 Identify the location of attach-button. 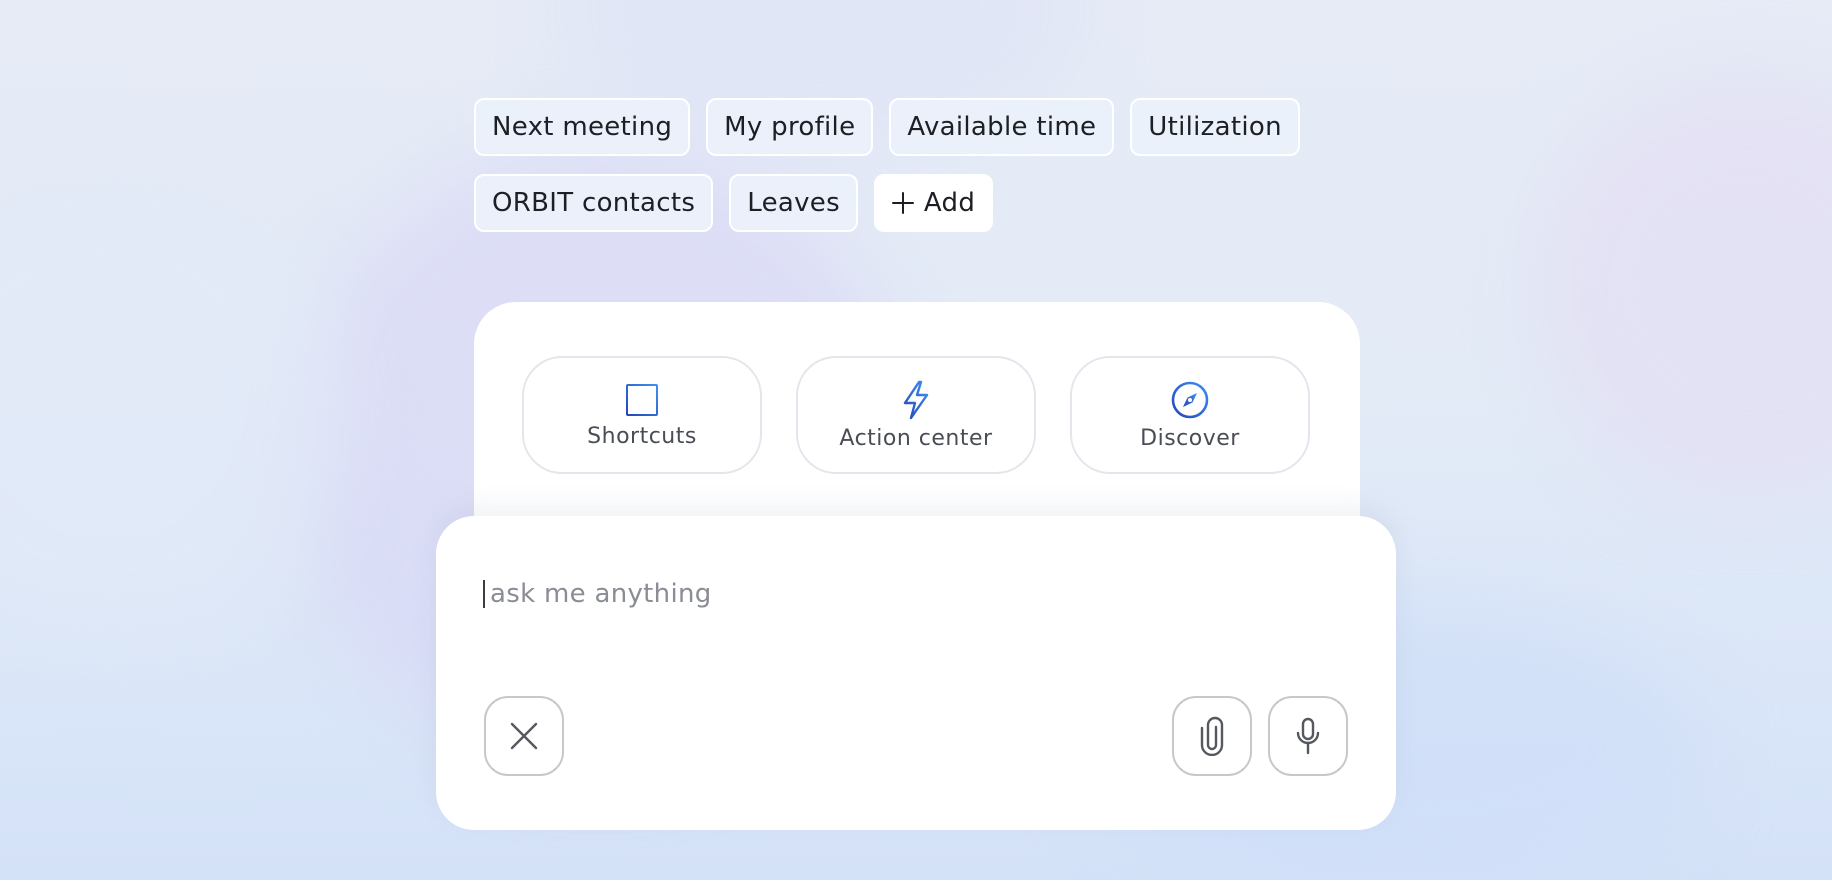
(1212, 736).